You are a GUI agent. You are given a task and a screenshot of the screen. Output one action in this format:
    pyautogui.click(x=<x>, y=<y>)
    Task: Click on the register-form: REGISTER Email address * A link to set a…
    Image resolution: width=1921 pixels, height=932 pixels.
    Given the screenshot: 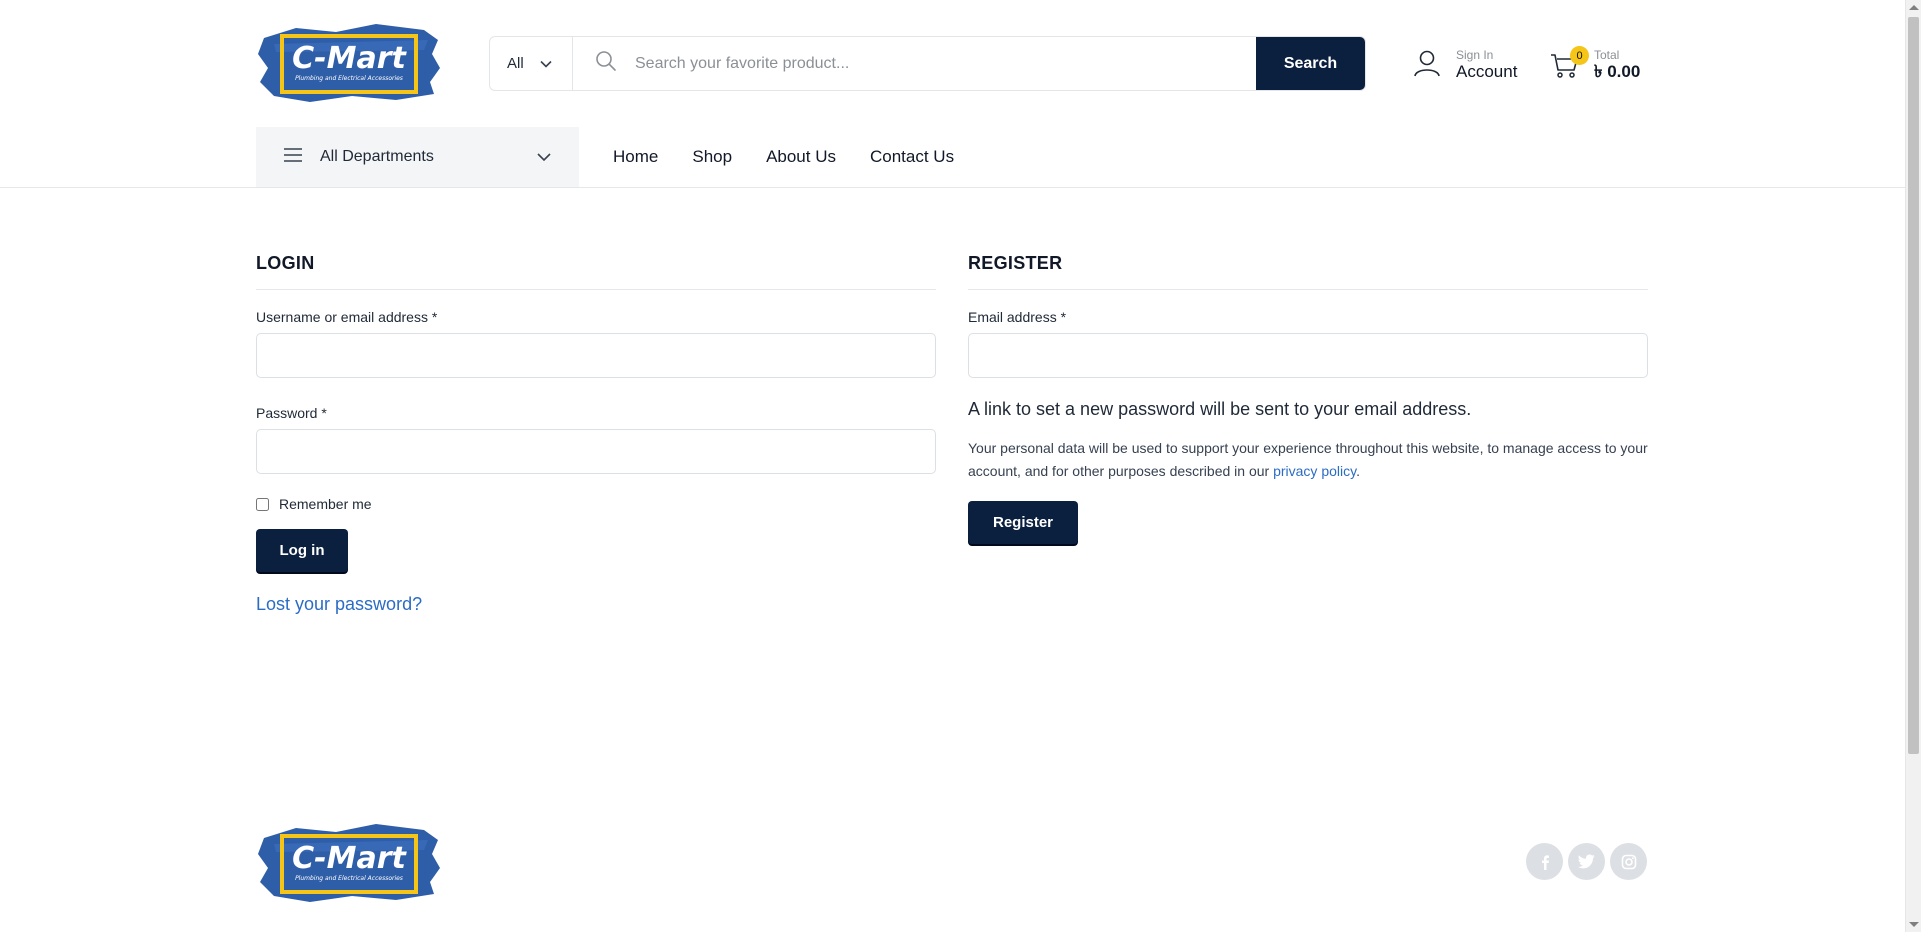 What is the action you would take?
    pyautogui.click(x=1308, y=398)
    